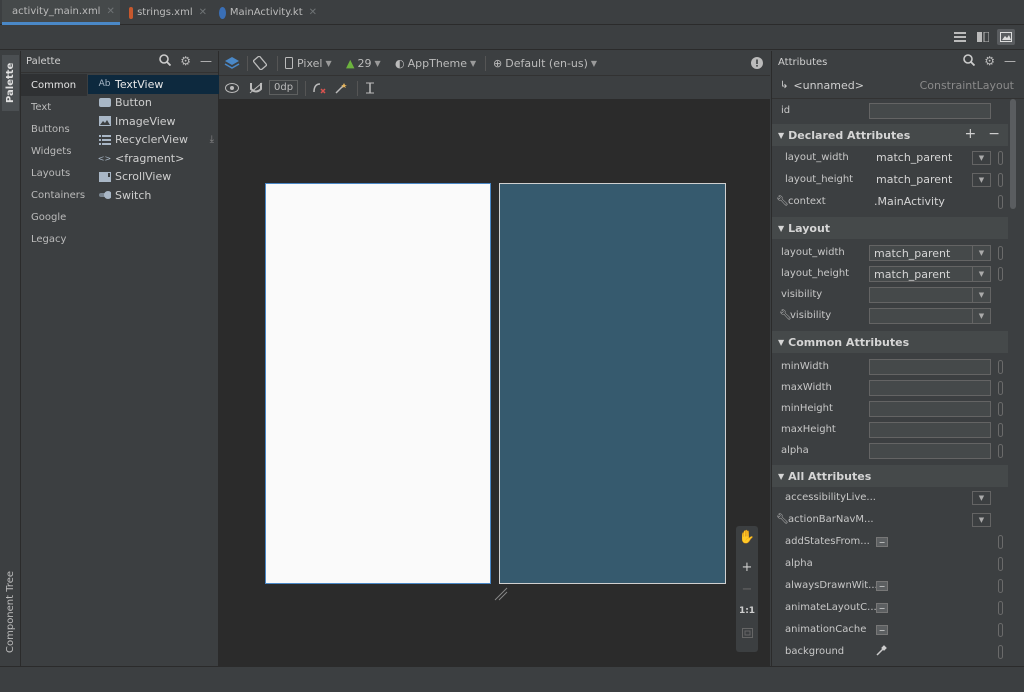 The height and width of the screenshot is (692, 1024). I want to click on magnet-off-icon, so click(256, 87).